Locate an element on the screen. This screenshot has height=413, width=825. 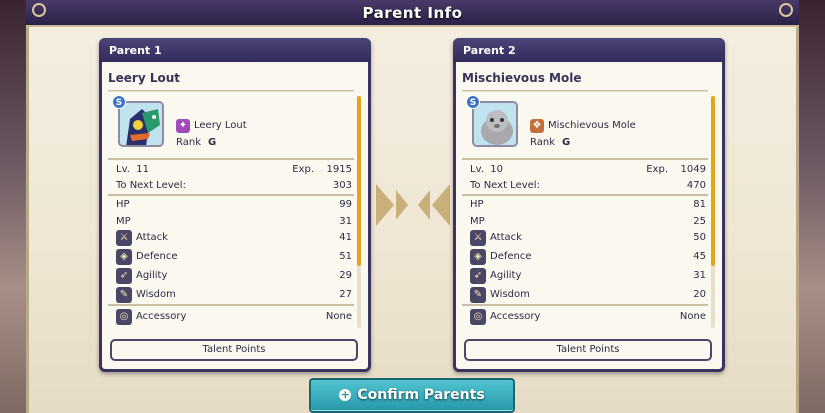
mp-value: 31 is located at coordinates (345, 221).